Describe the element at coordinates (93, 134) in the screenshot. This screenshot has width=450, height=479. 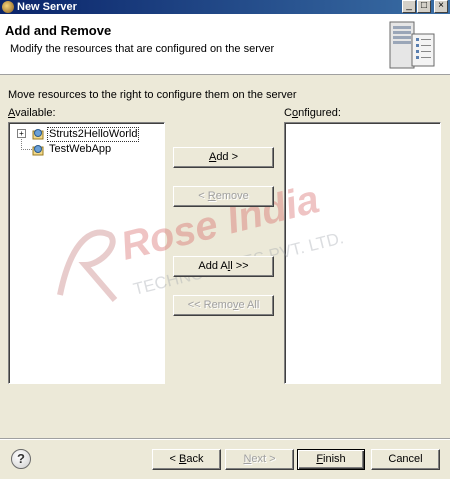
I see `list-item-label: Struts2HelloWorld` at that location.